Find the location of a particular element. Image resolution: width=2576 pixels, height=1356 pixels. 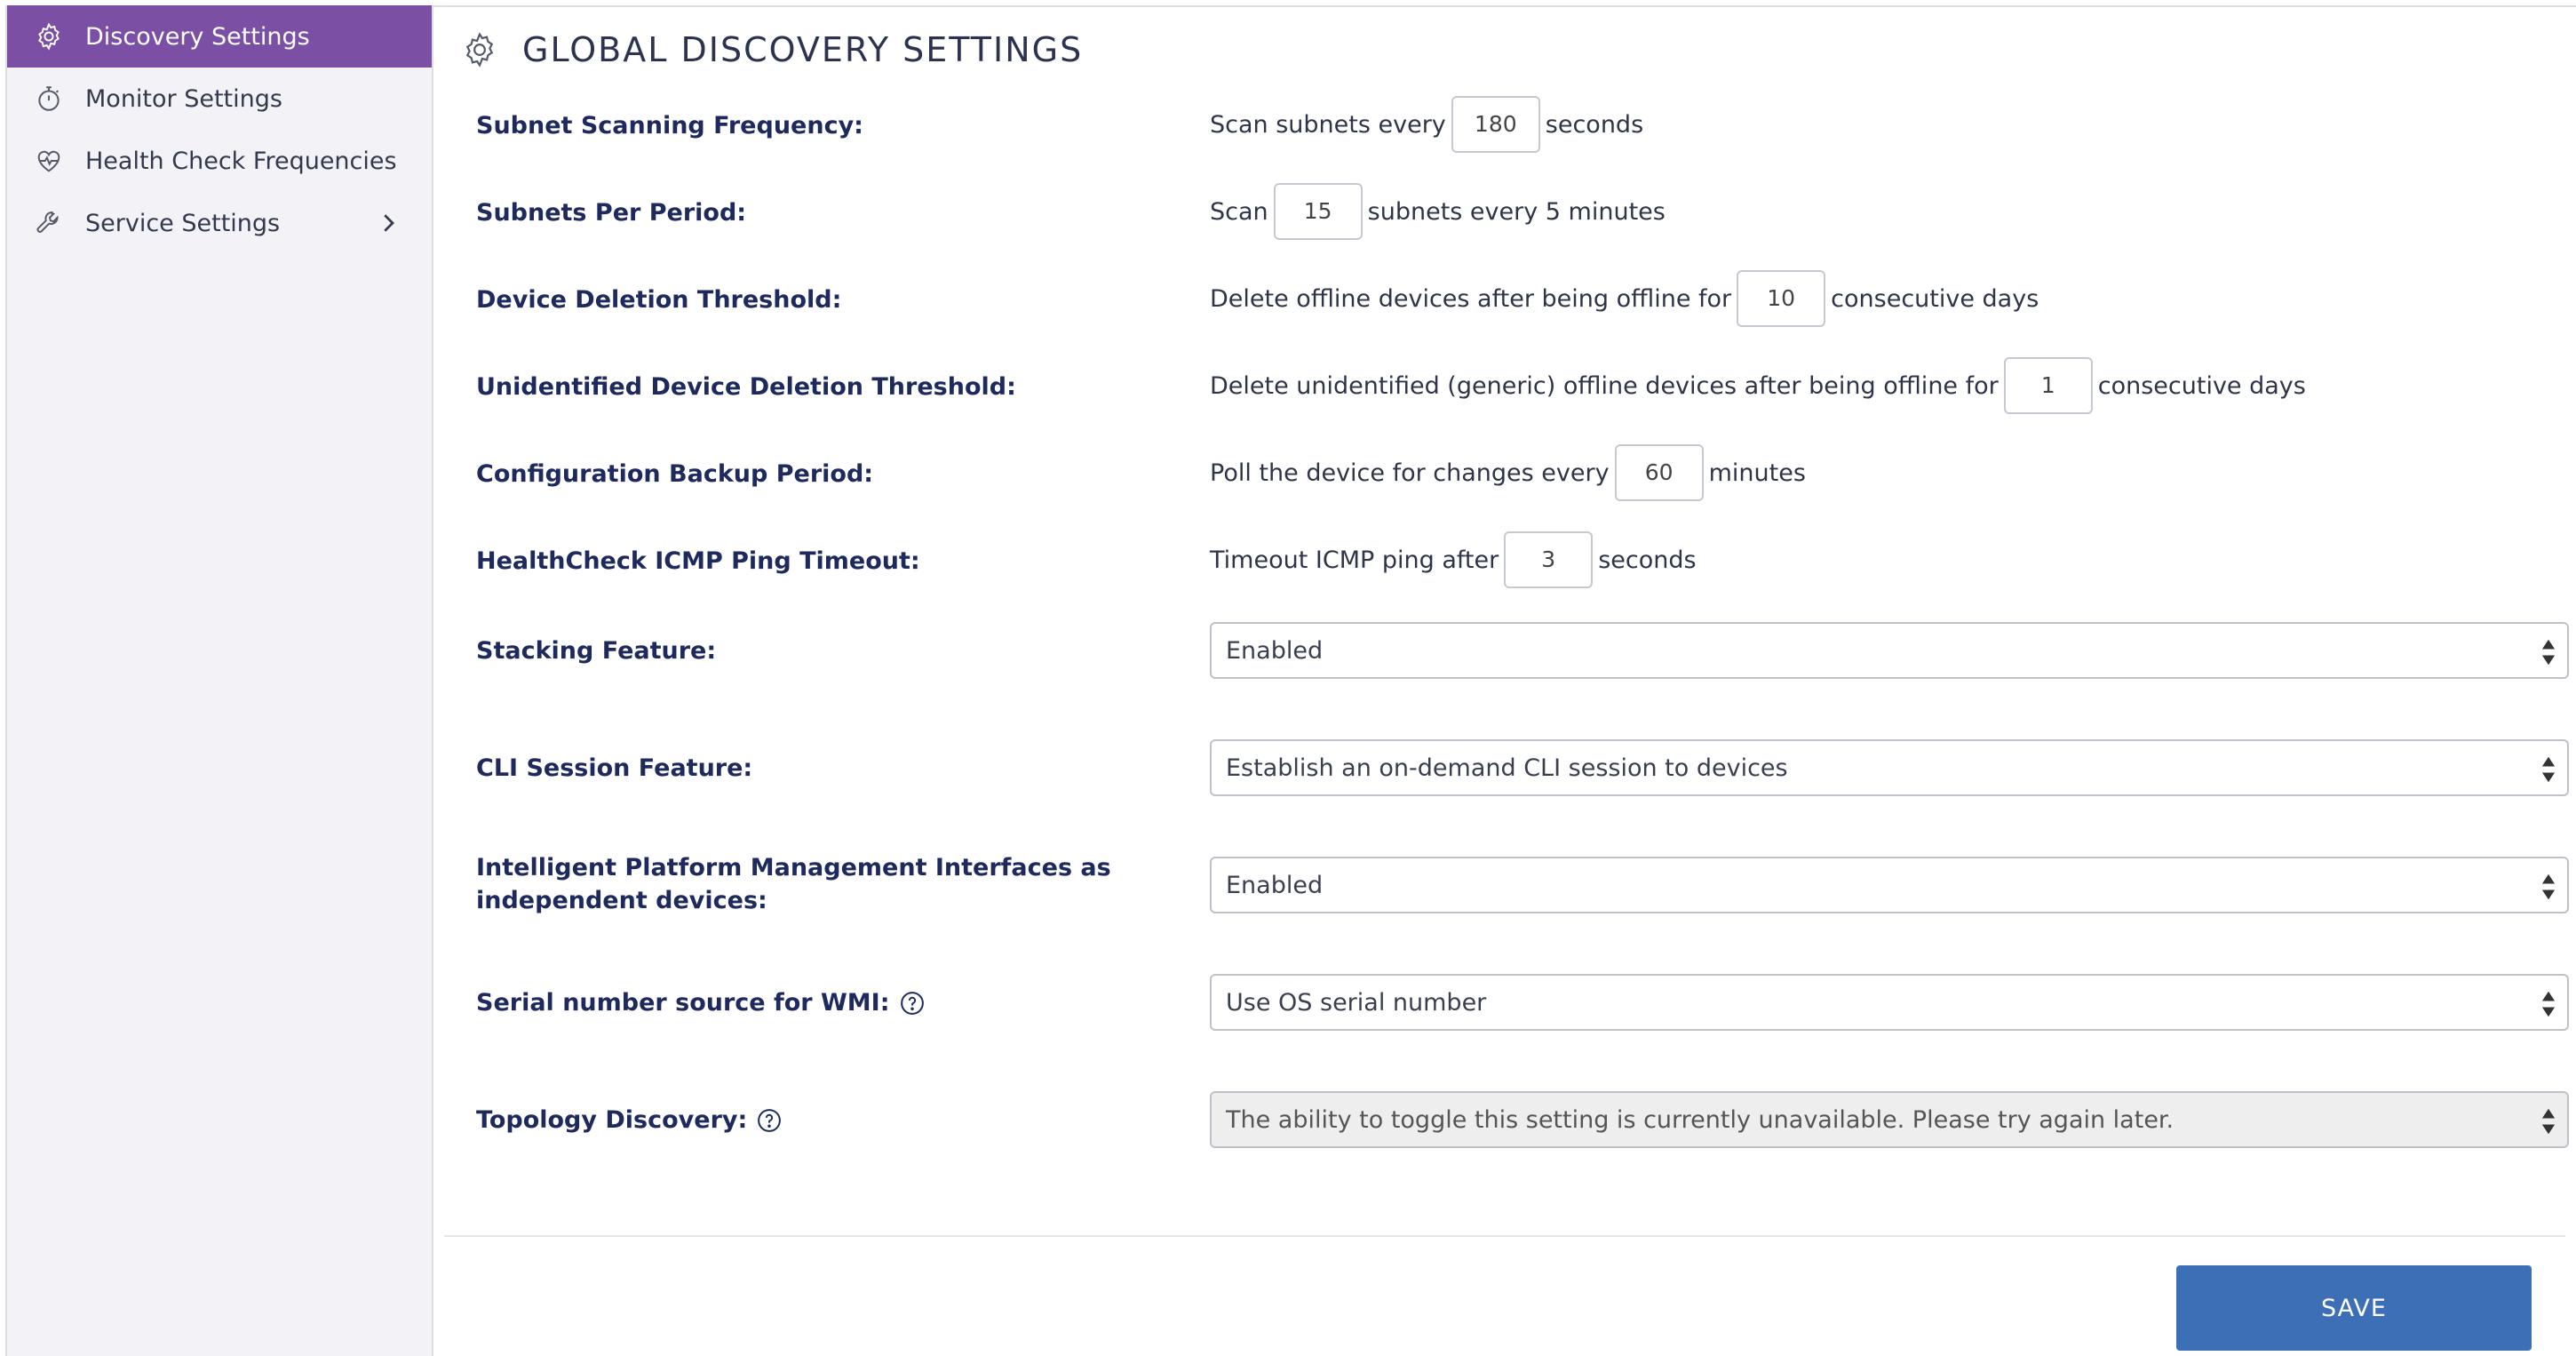

control-prefix: Scan subnets every is located at coordinates (1328, 124).